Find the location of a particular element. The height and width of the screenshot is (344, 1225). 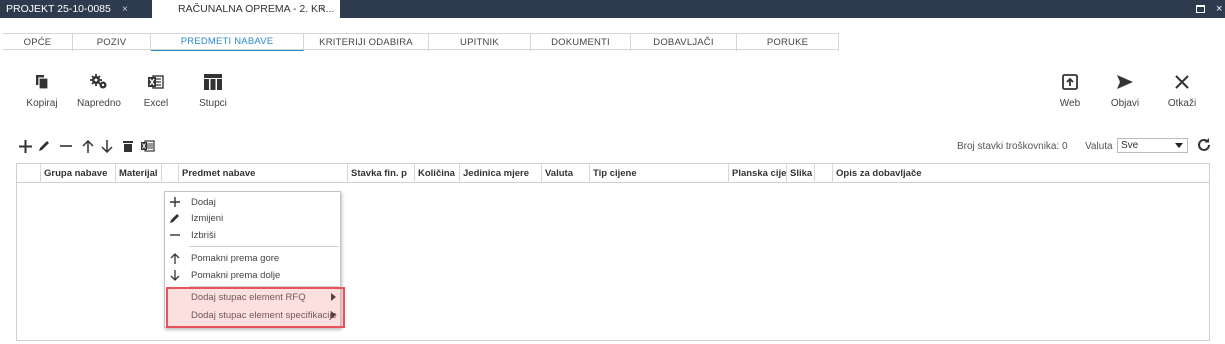

plus-icon is located at coordinates (175, 202).